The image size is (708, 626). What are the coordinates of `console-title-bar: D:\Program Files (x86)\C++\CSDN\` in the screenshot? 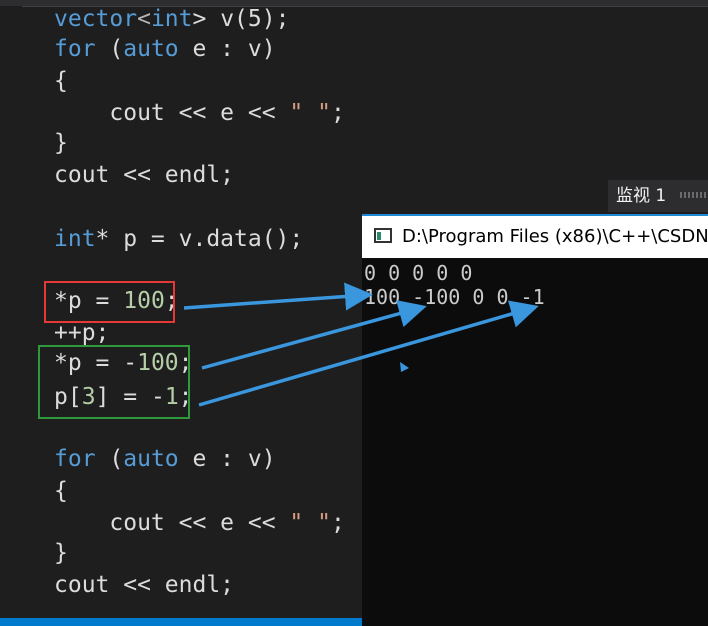 It's located at (535, 236).